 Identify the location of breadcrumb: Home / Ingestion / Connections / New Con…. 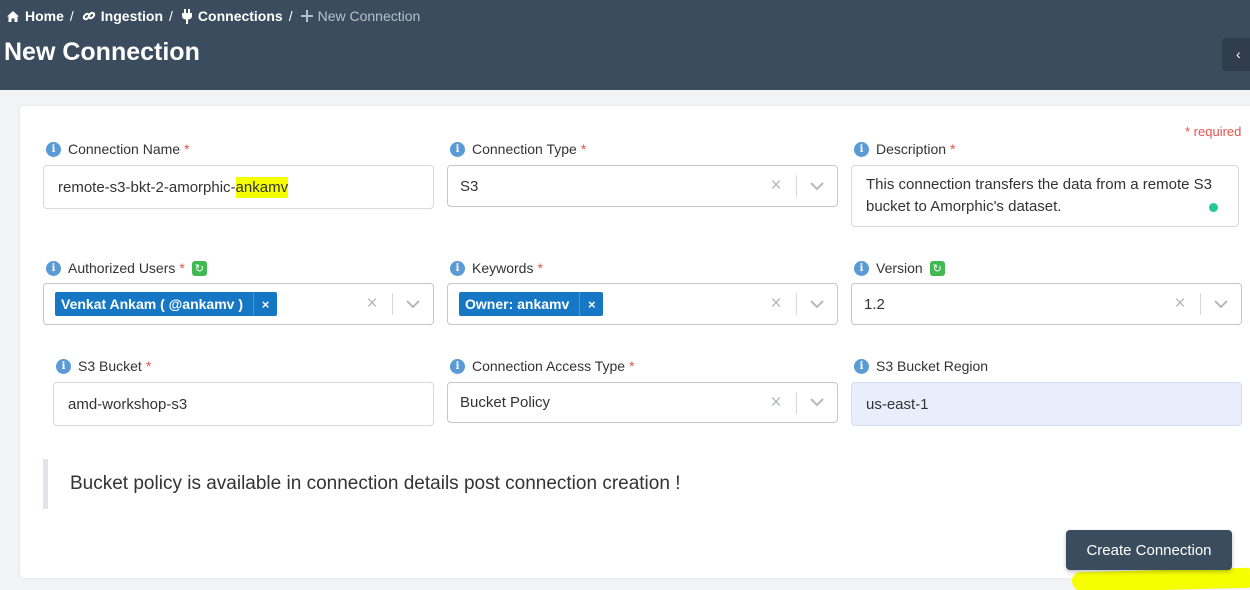
(213, 16).